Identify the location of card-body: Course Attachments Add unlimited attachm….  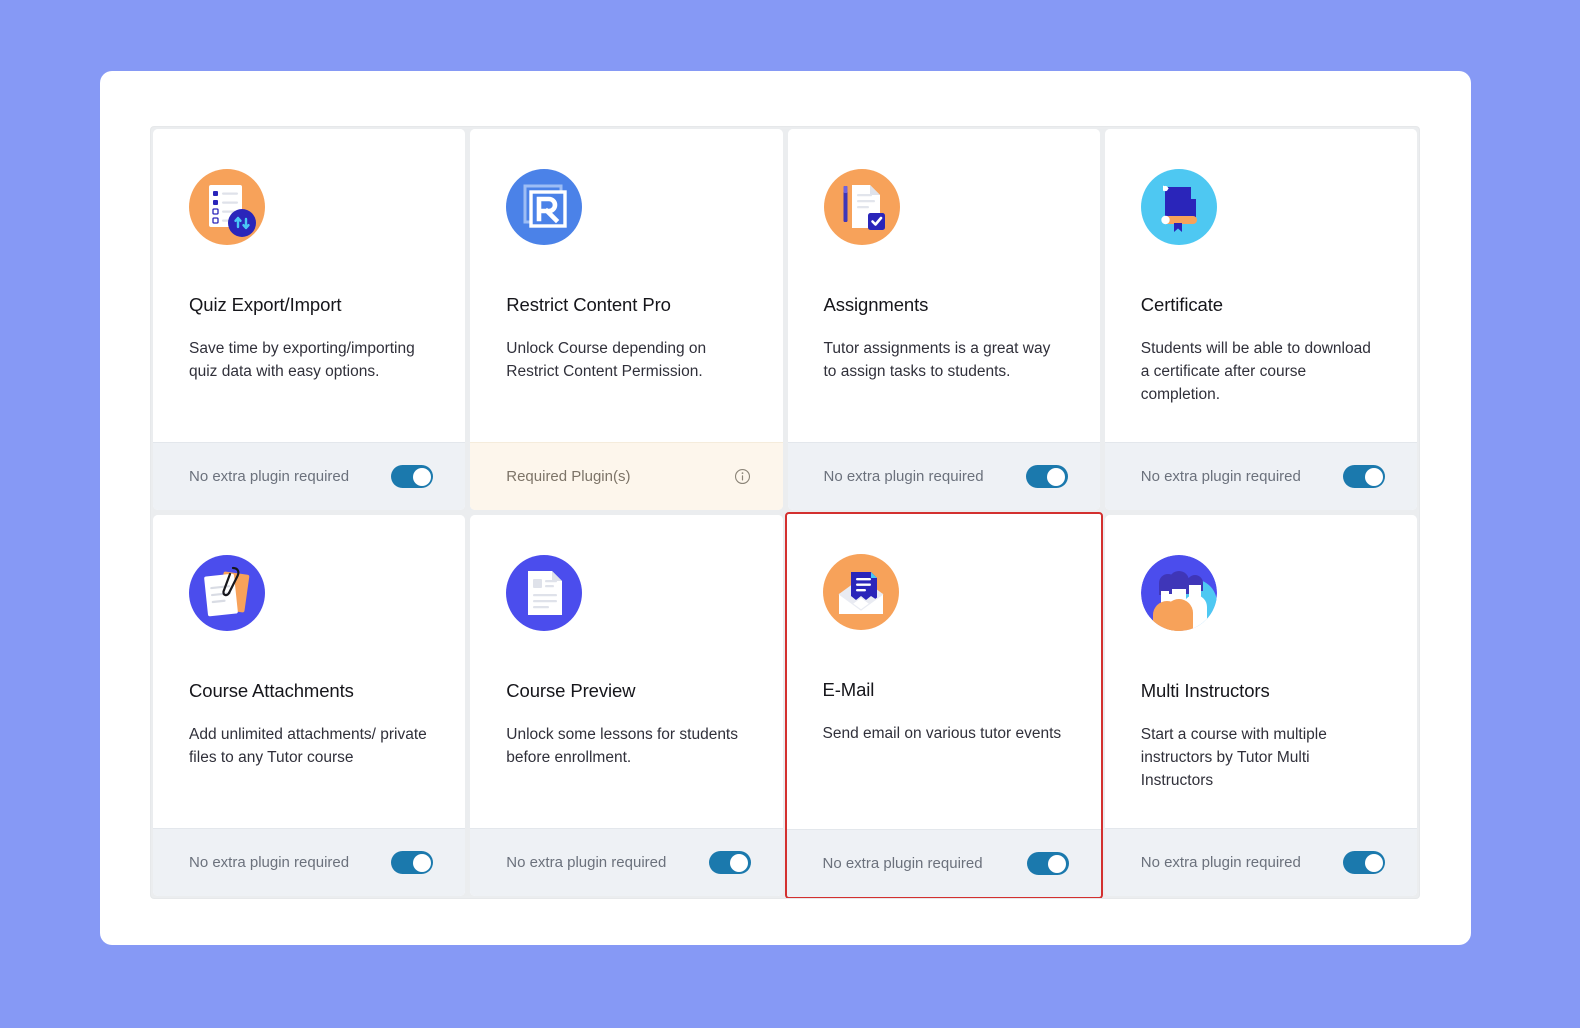
(309, 671).